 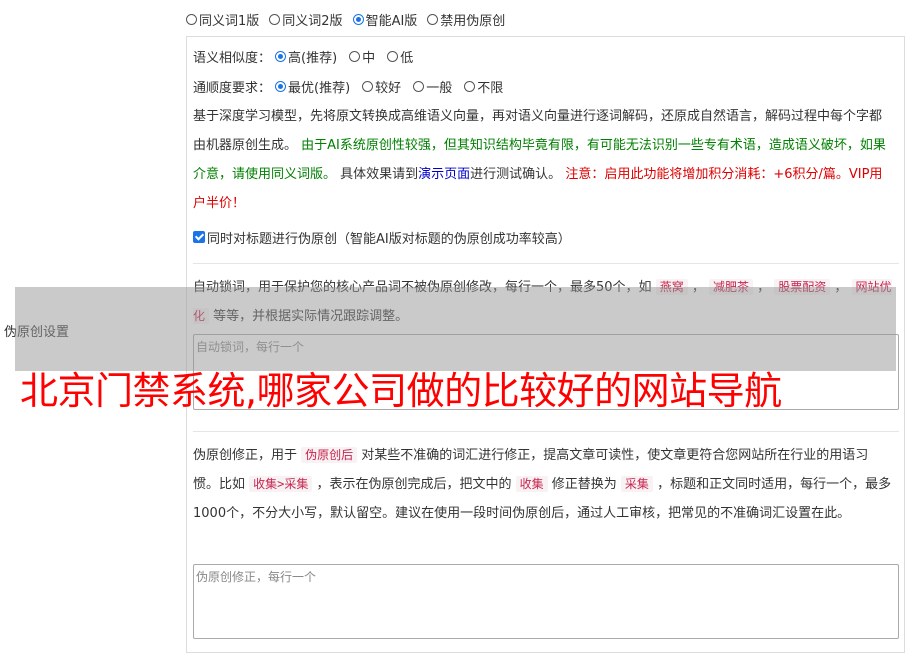 I want to click on similarity-label: 语义相似度：, so click(x=232, y=58).